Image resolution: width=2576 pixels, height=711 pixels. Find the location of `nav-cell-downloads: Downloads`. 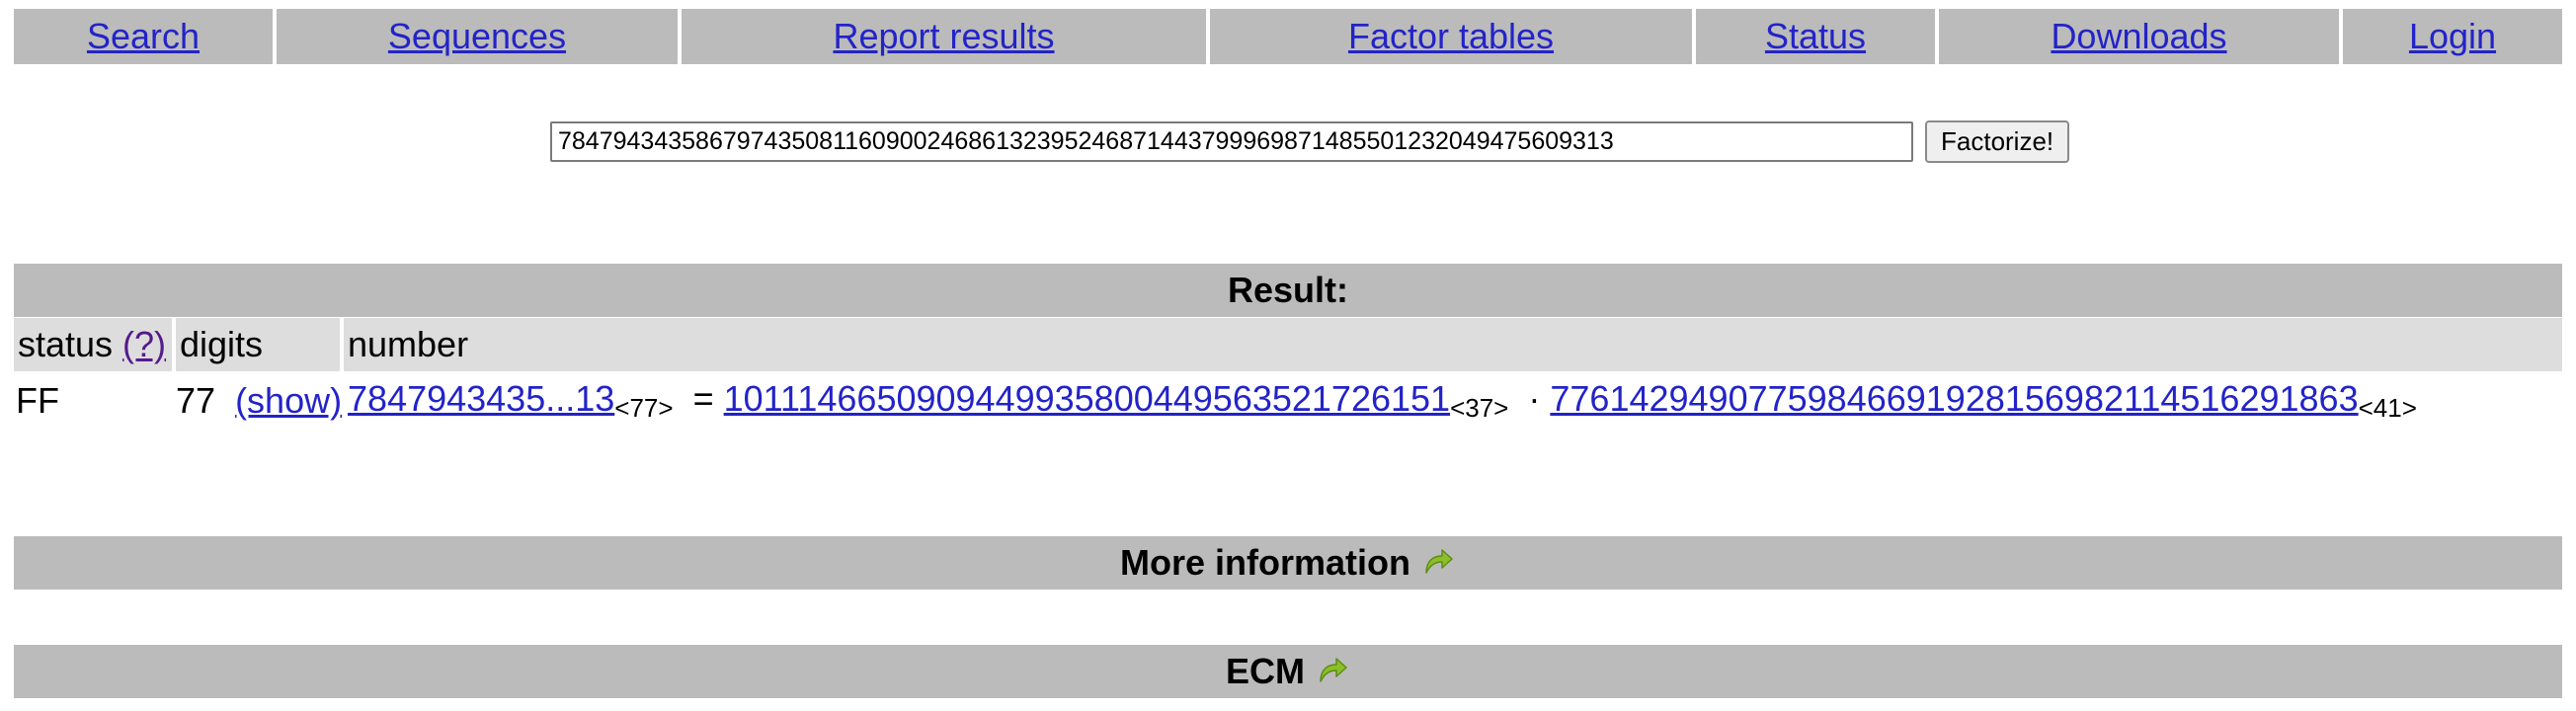

nav-cell-downloads: Downloads is located at coordinates (2139, 37).